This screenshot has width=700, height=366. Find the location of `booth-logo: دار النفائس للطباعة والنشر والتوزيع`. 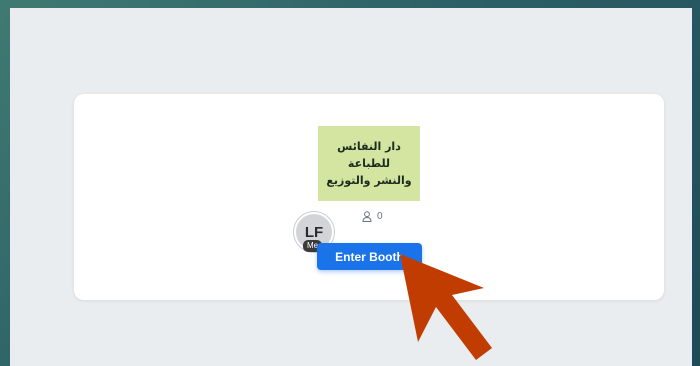

booth-logo: دار النفائس للطباعة والنشر والتوزيع is located at coordinates (369, 163).